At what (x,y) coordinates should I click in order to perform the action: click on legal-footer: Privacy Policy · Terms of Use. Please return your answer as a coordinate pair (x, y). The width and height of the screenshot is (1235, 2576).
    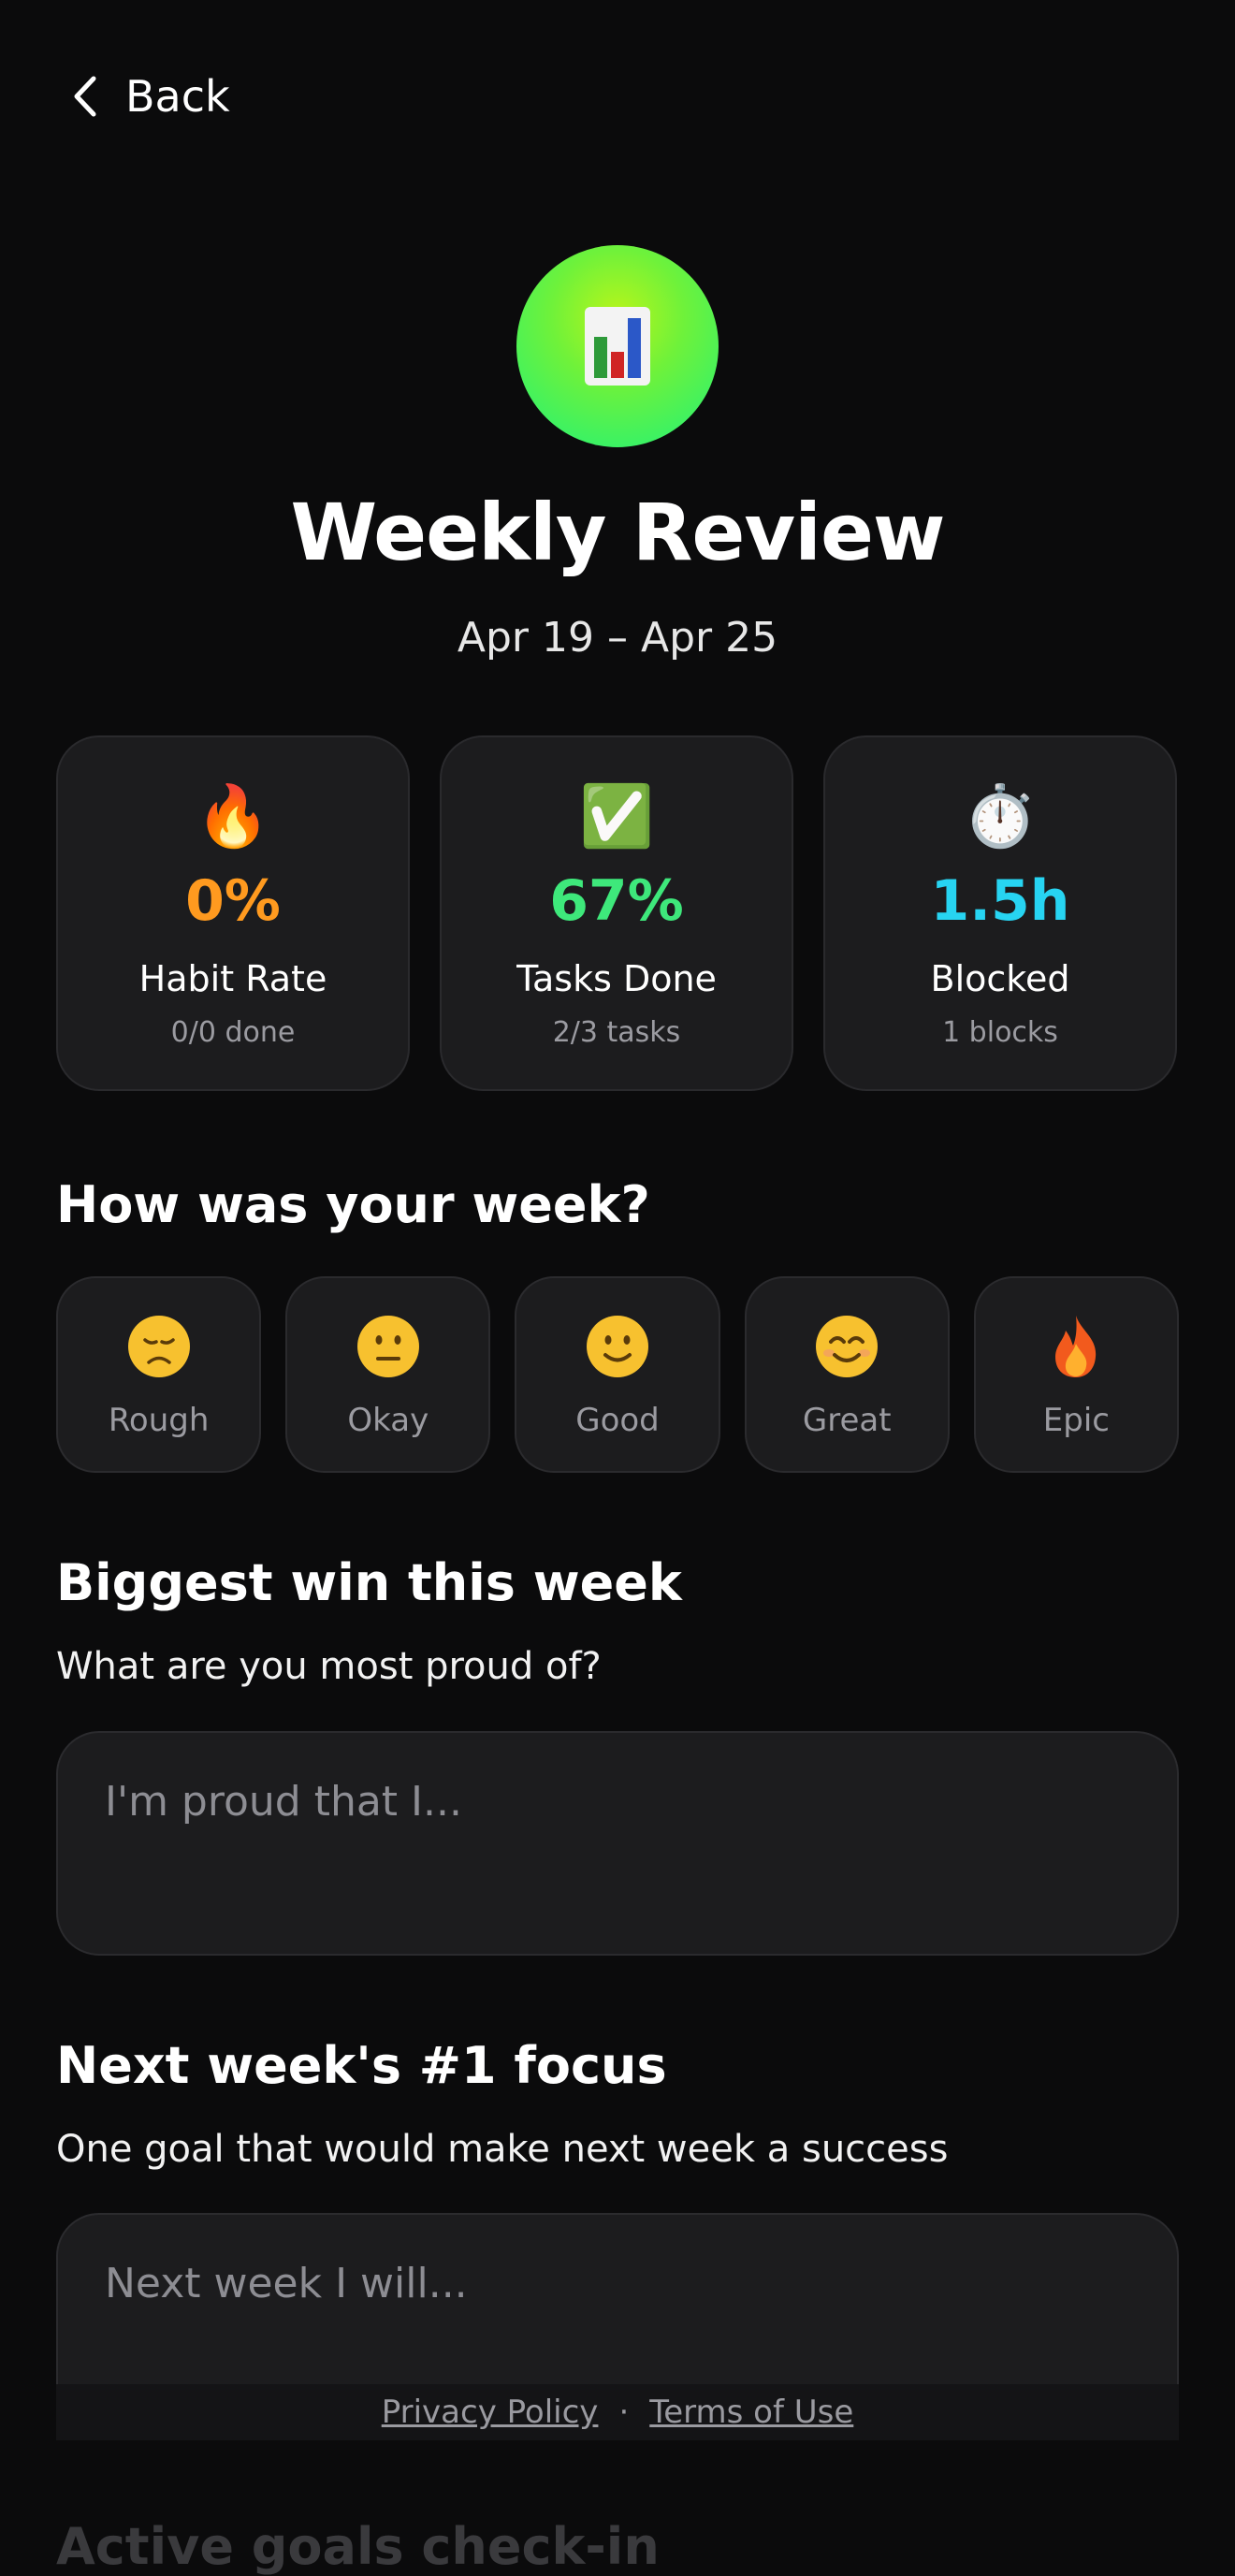
    Looking at the image, I should click on (618, 2412).